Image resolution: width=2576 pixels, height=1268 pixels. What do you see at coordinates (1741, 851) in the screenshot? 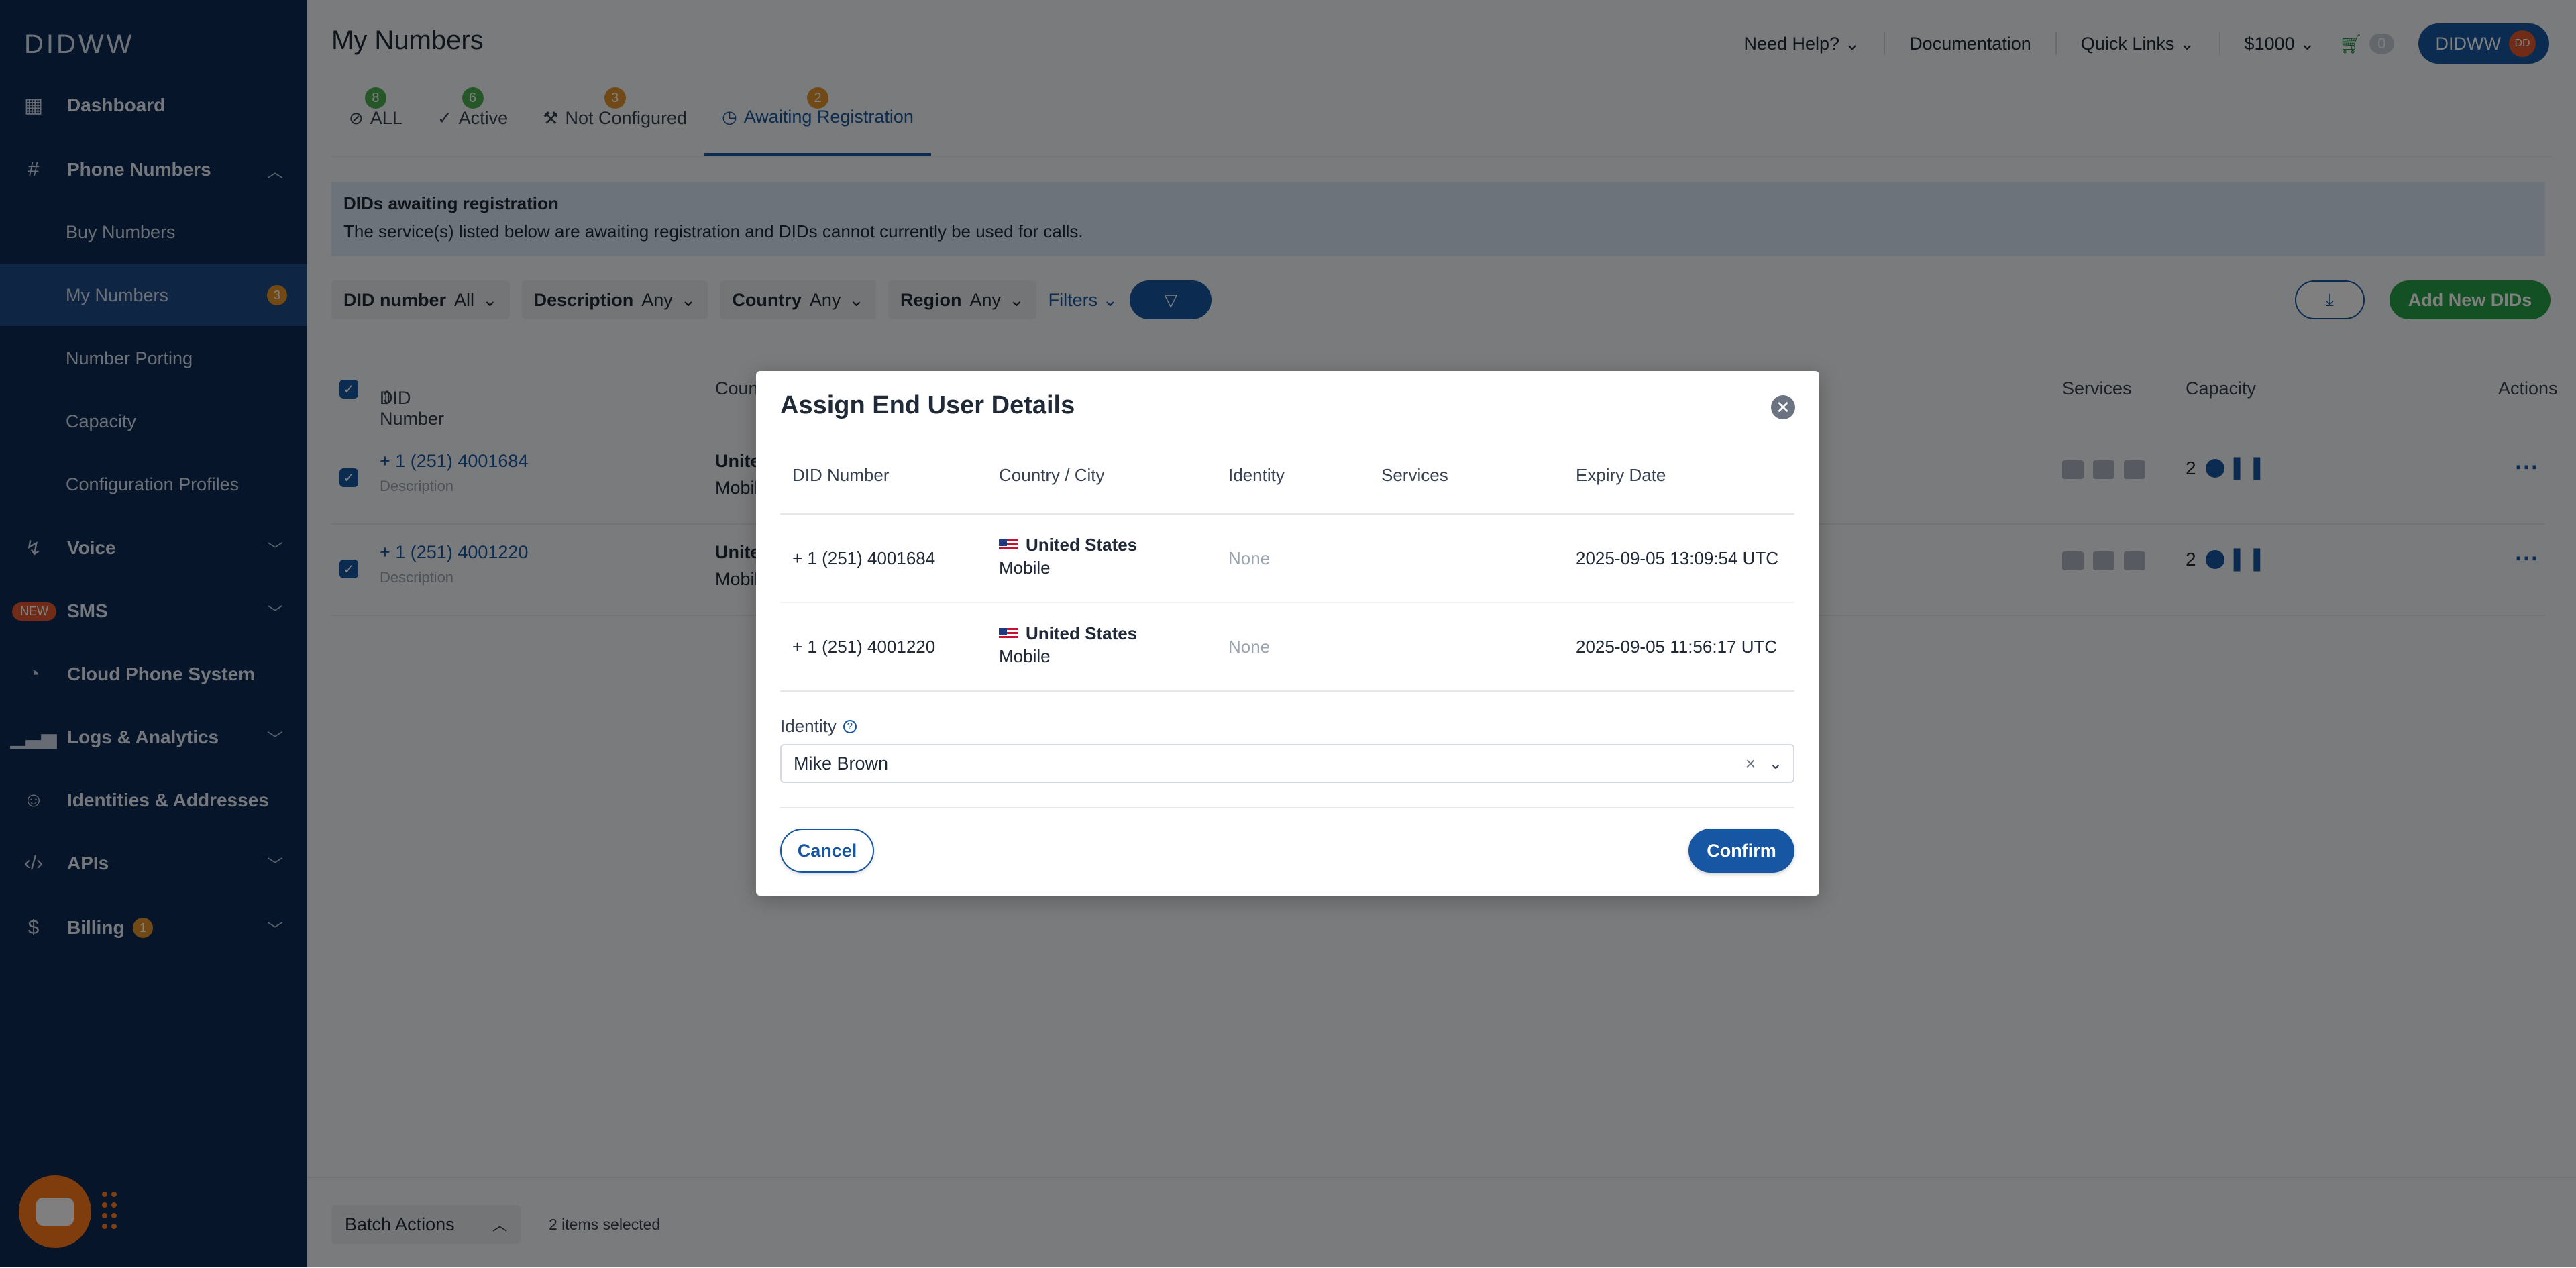
I see `confirm-button: Confirm` at bounding box center [1741, 851].